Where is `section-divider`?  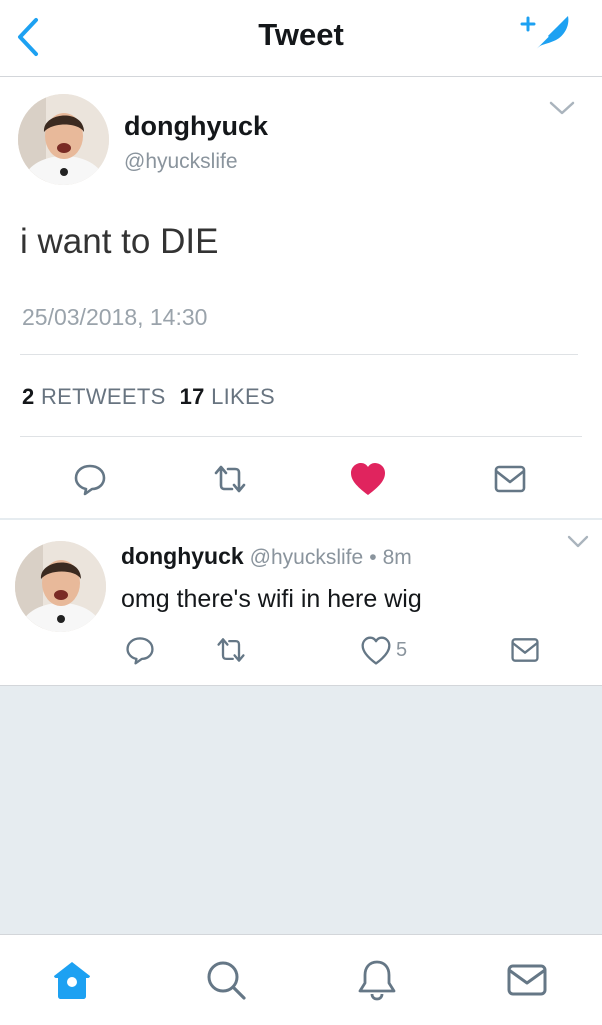
section-divider is located at coordinates (301, 519).